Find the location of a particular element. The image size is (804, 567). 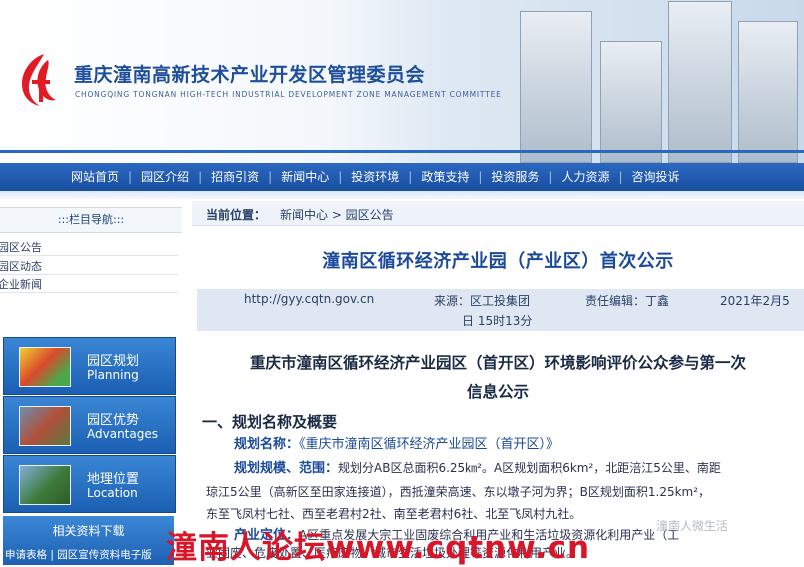

meta-editor: 责任编辑：丁鑫 is located at coordinates (627, 301).